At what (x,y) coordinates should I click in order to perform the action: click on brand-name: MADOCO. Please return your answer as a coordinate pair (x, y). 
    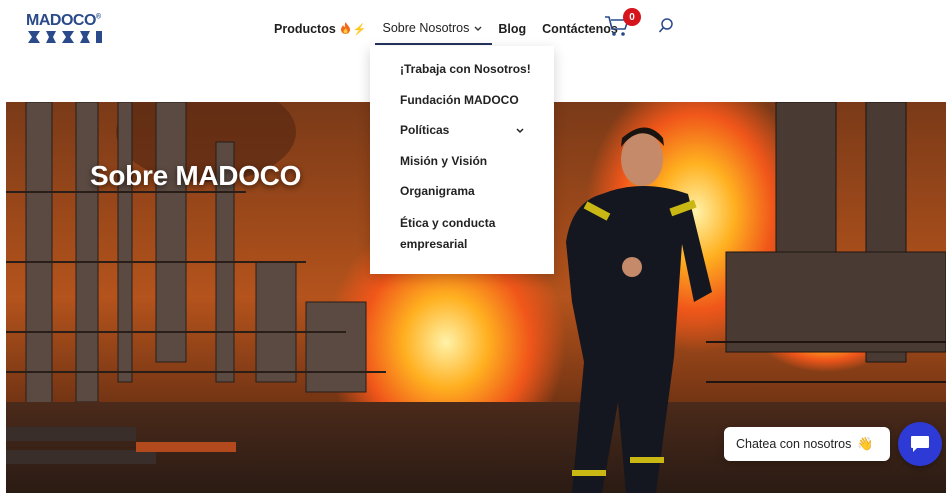
    Looking at the image, I should click on (61, 20).